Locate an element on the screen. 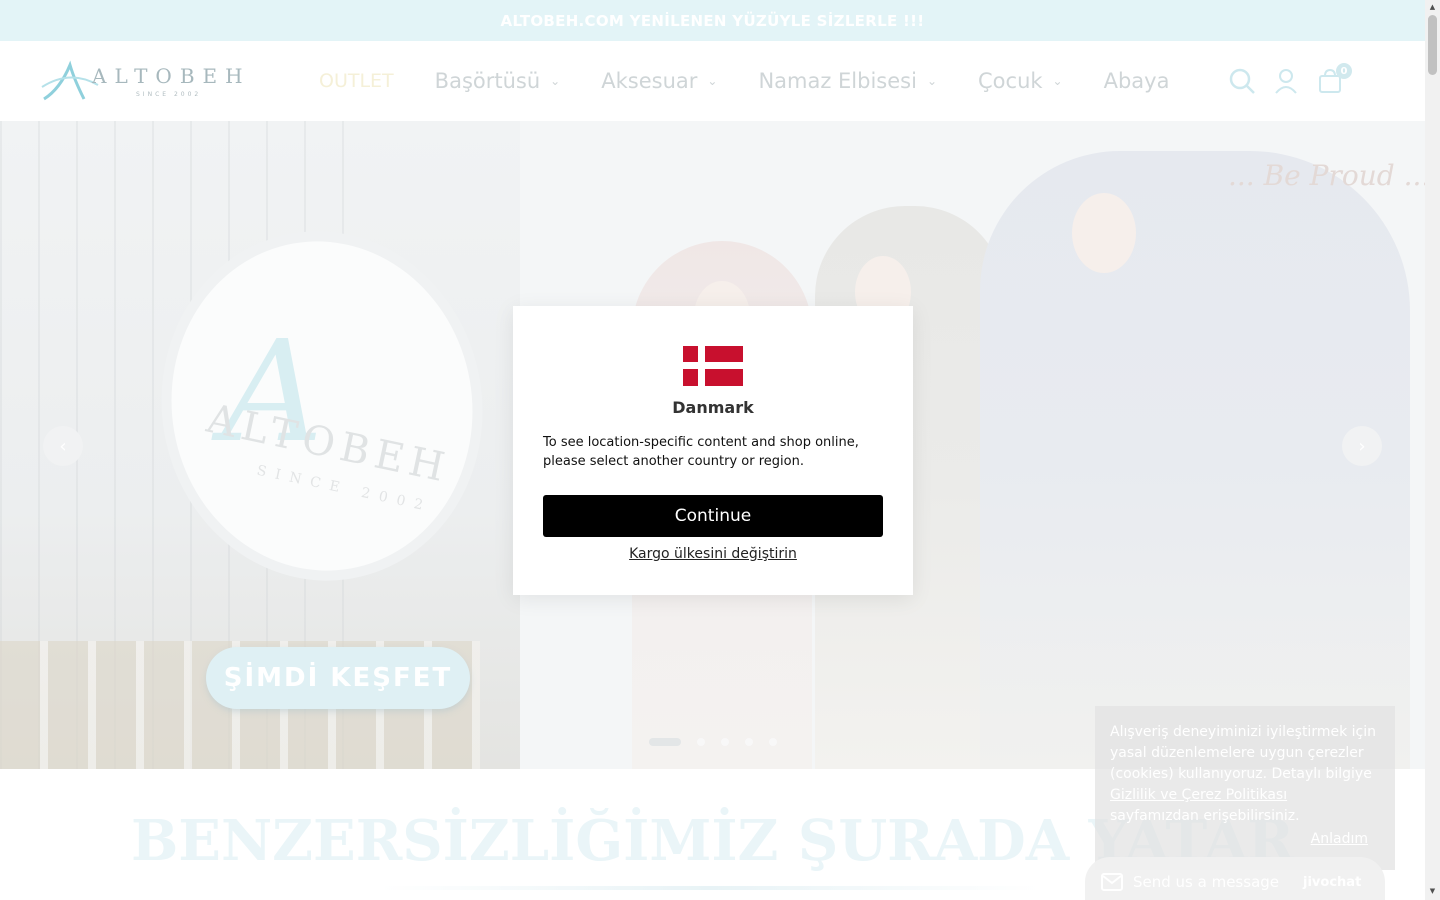  chat-brand: jivochat is located at coordinates (1332, 882).